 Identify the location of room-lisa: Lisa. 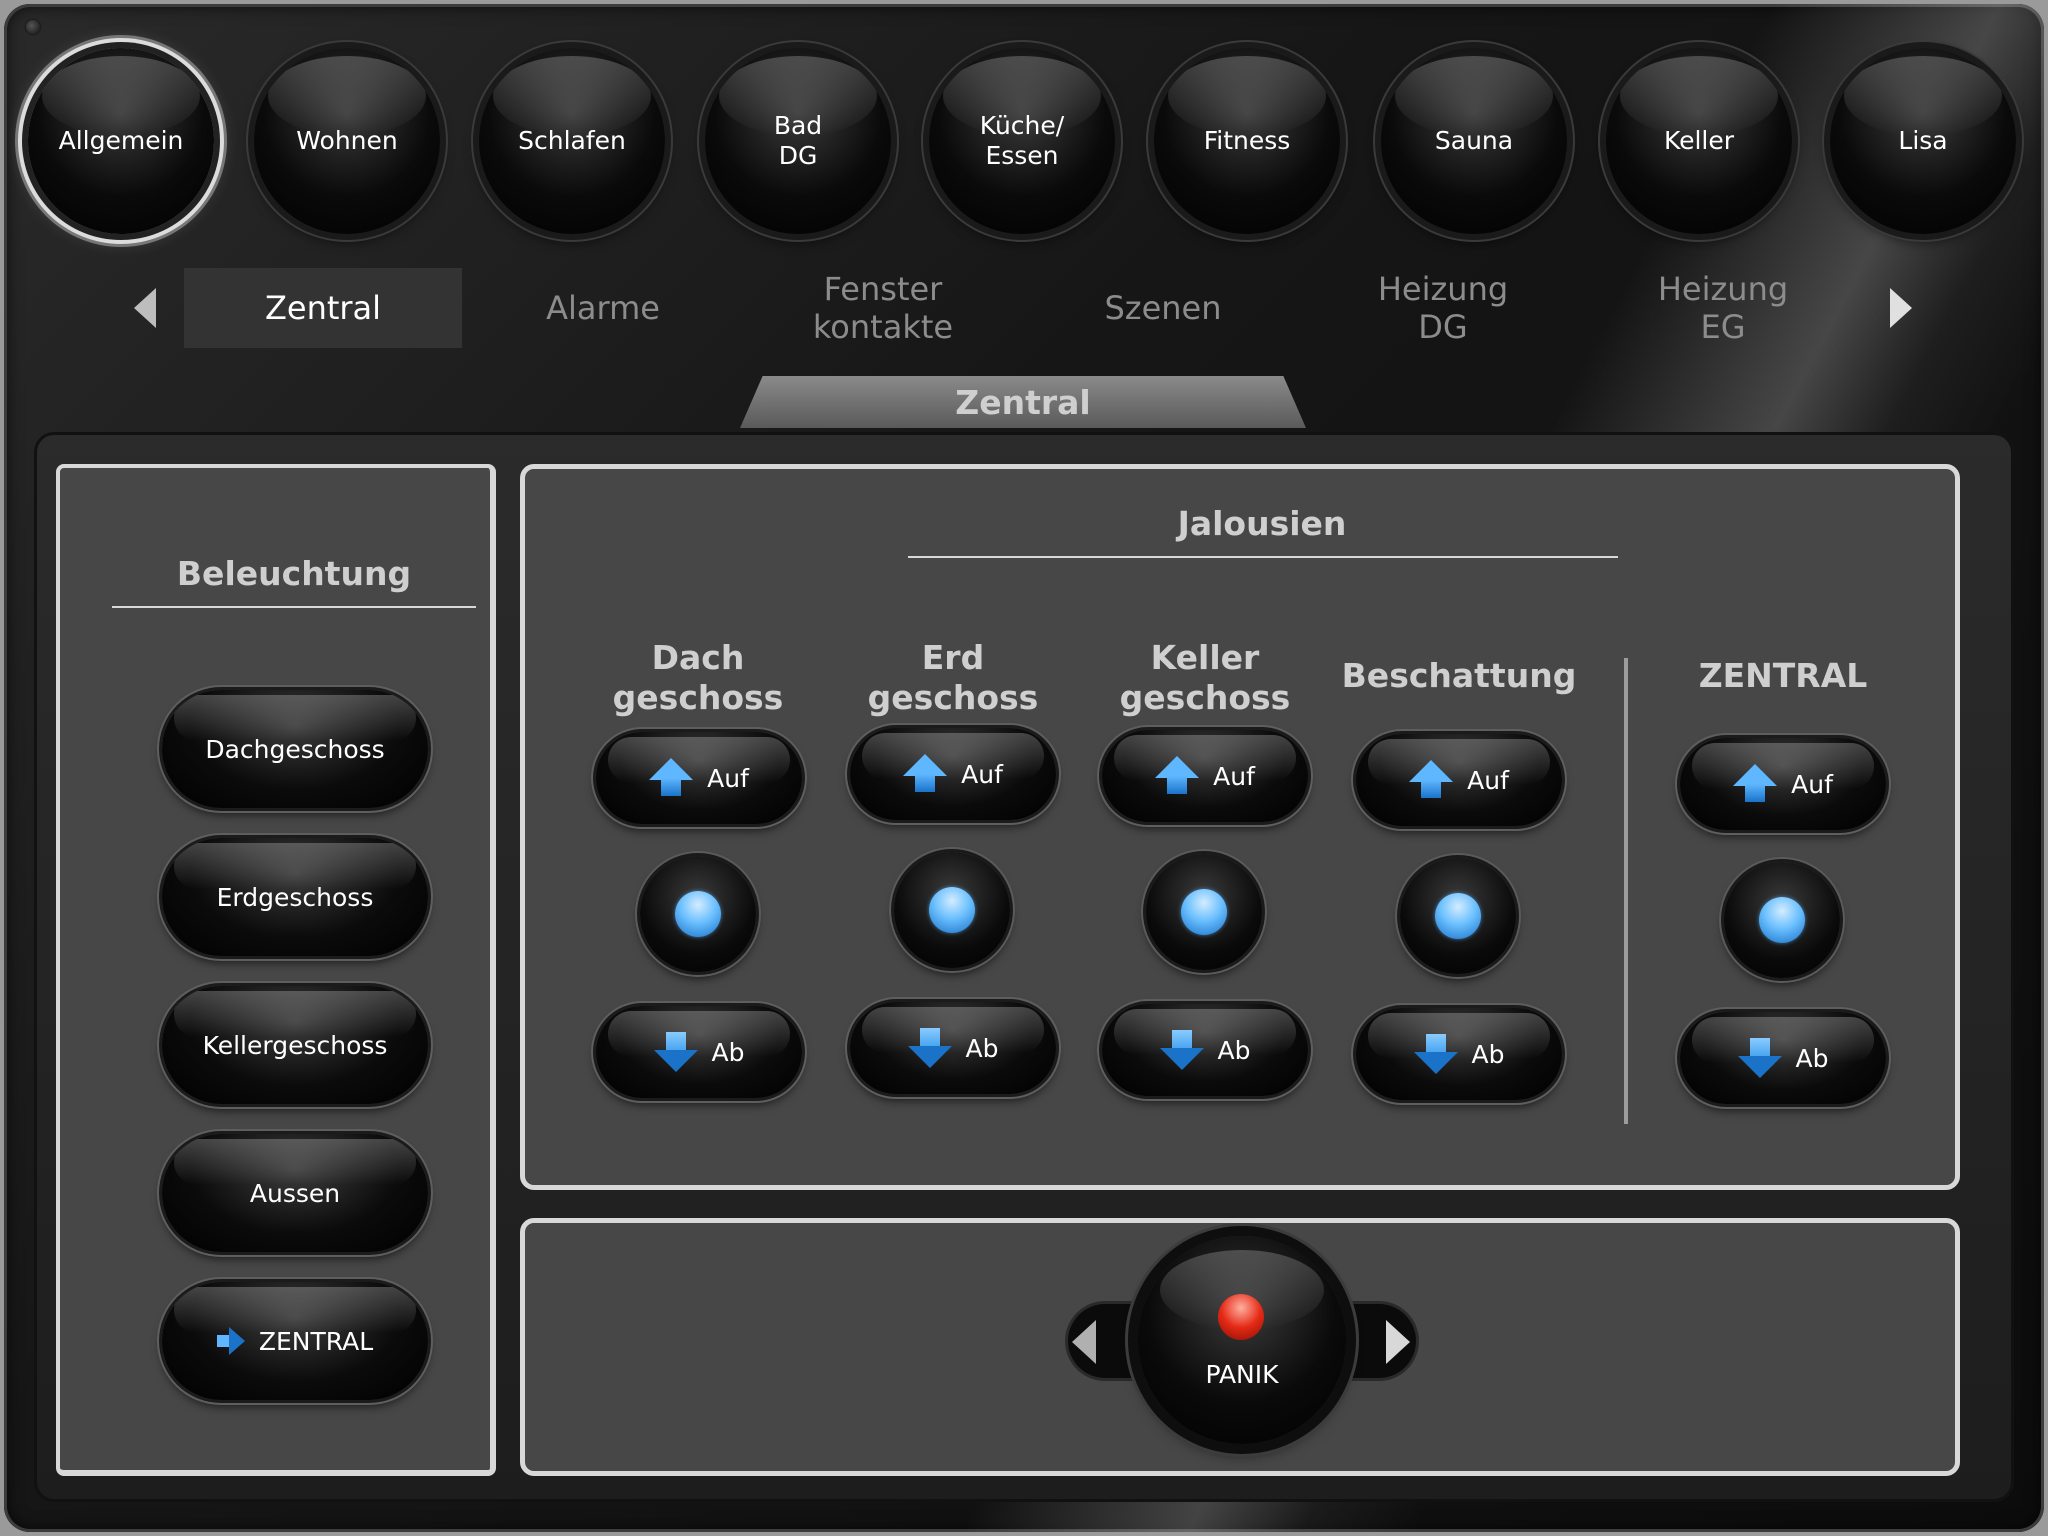
(1923, 141).